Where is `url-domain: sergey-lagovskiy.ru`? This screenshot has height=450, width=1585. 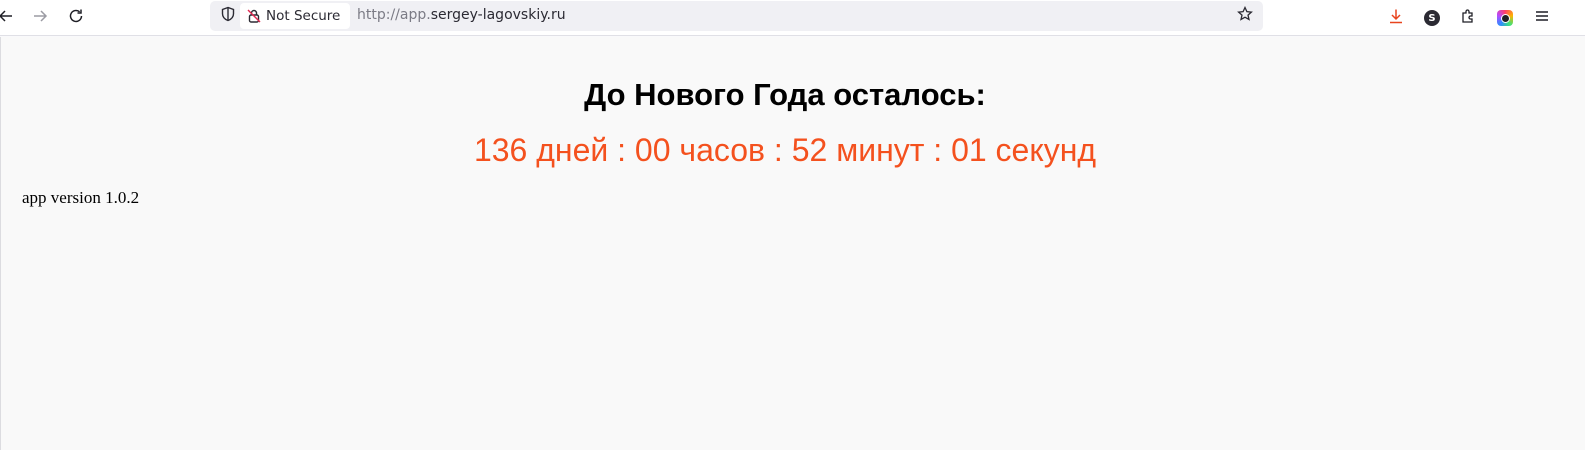
url-domain: sergey-lagovskiy.ru is located at coordinates (498, 15).